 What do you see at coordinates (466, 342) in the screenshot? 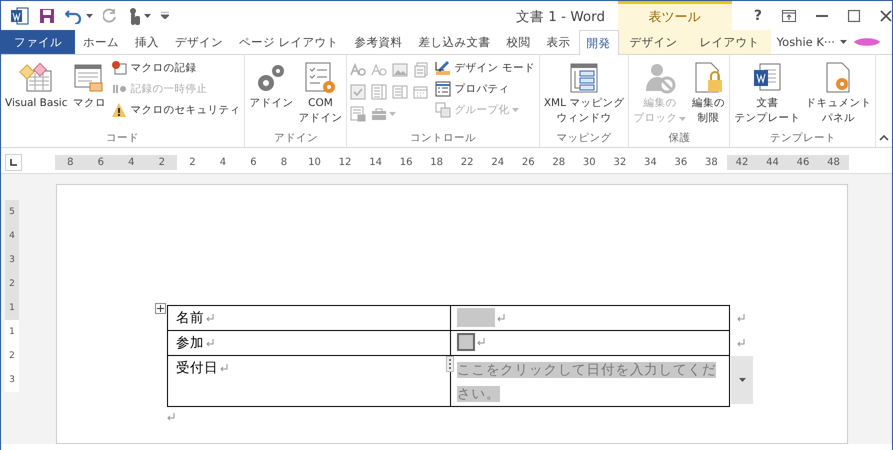
I see `checkbox` at bounding box center [466, 342].